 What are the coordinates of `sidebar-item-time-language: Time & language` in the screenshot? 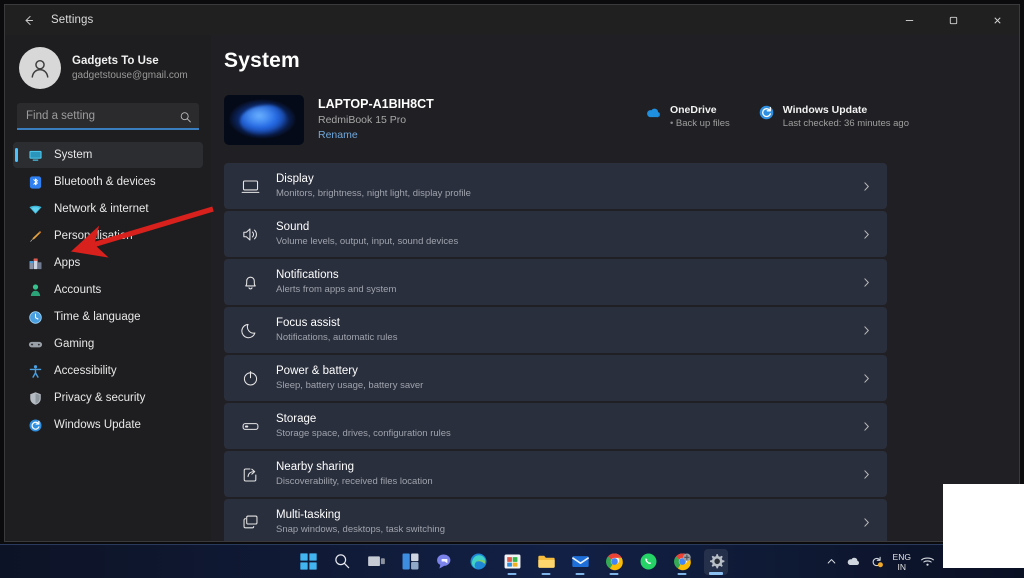 It's located at (108, 317).